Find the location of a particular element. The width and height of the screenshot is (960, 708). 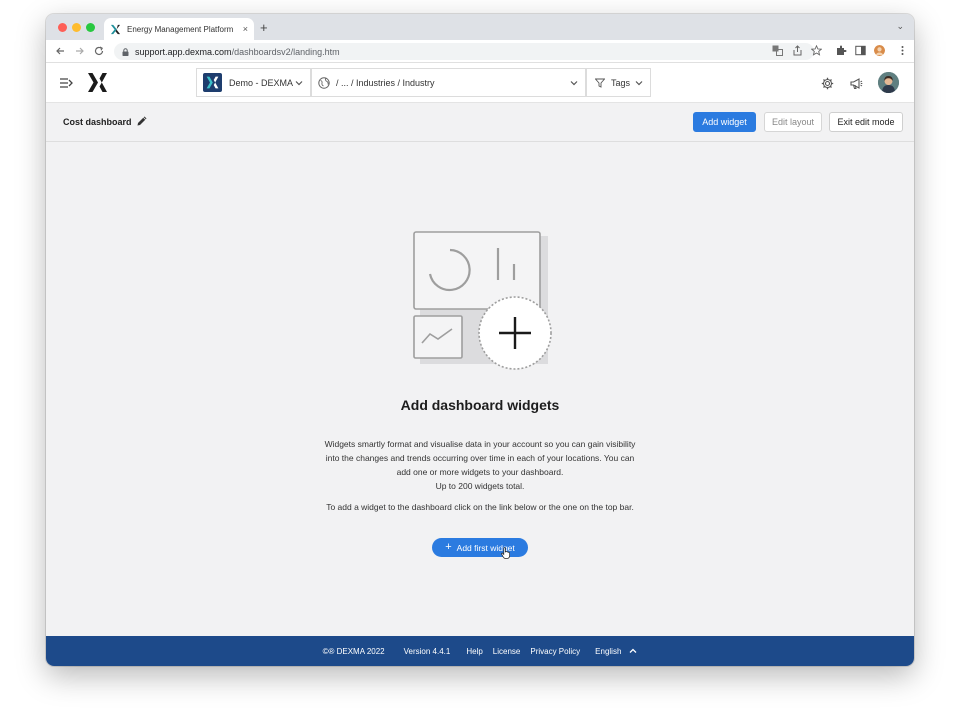

tab-title: Energy Management Platform is located at coordinates (180, 29).